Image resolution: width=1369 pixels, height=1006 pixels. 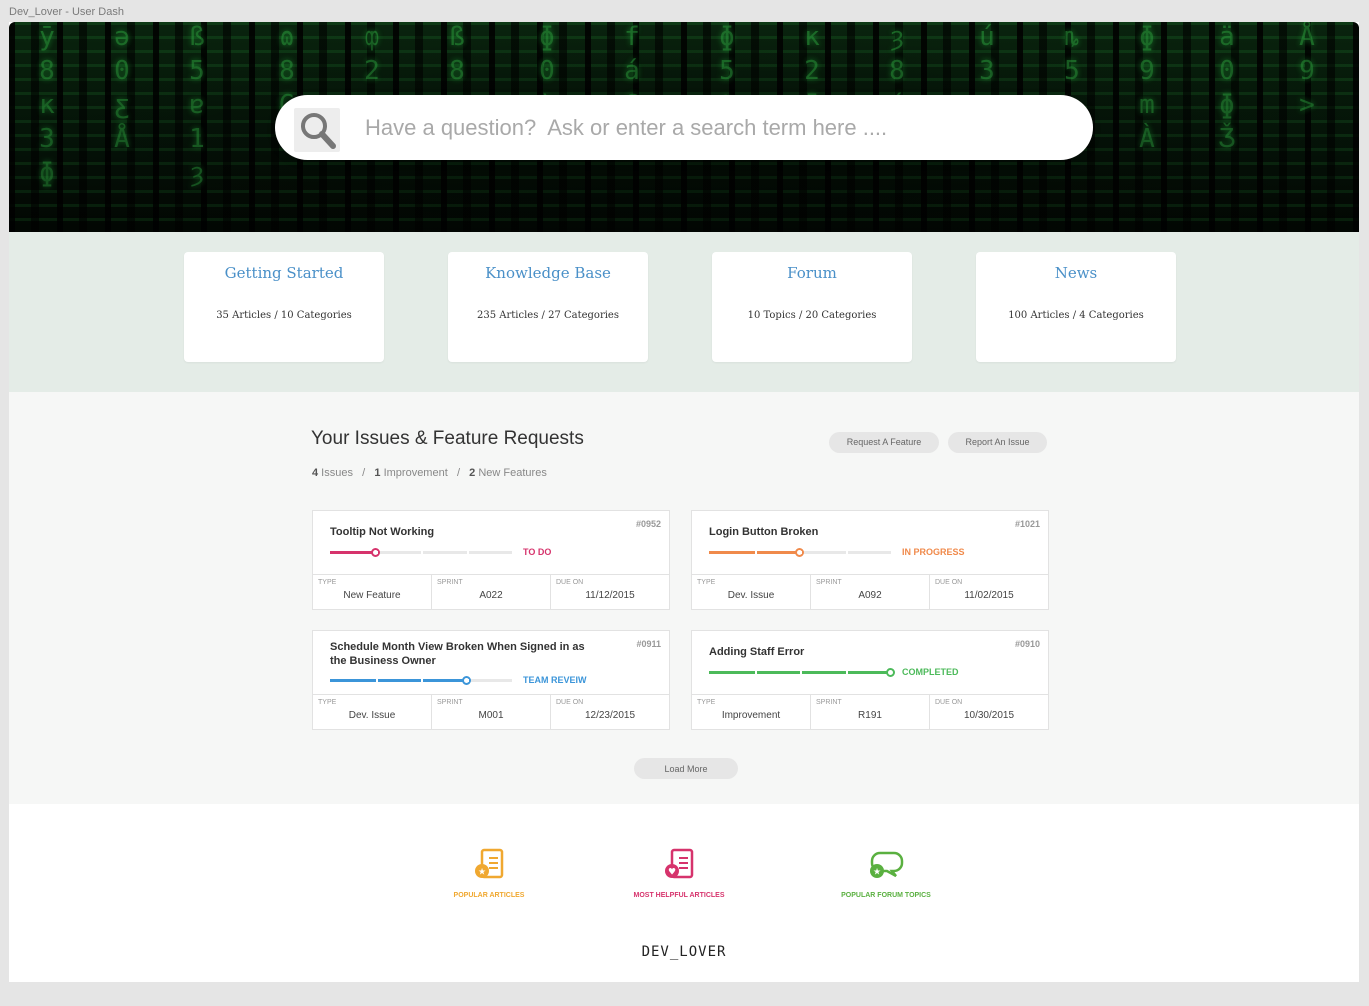 What do you see at coordinates (66, 12) in the screenshot?
I see `window-title: Dev_Lover - User Dash` at bounding box center [66, 12].